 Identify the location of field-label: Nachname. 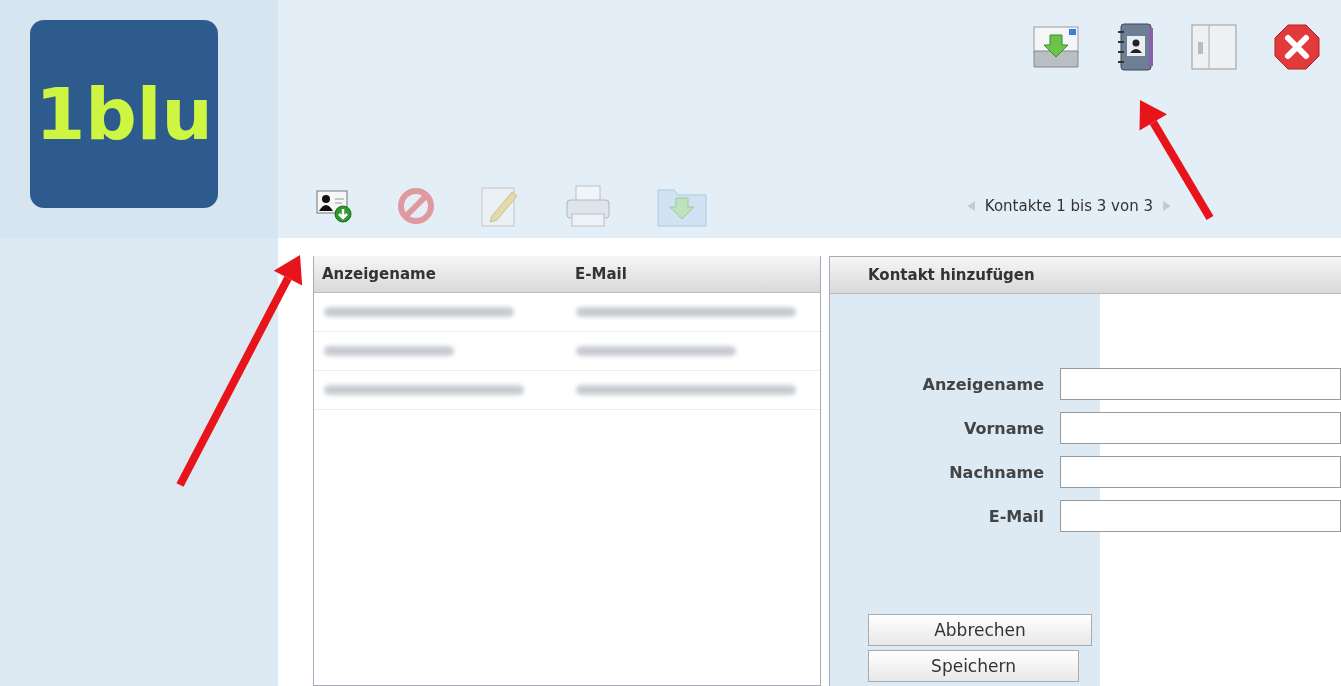
(996, 472).